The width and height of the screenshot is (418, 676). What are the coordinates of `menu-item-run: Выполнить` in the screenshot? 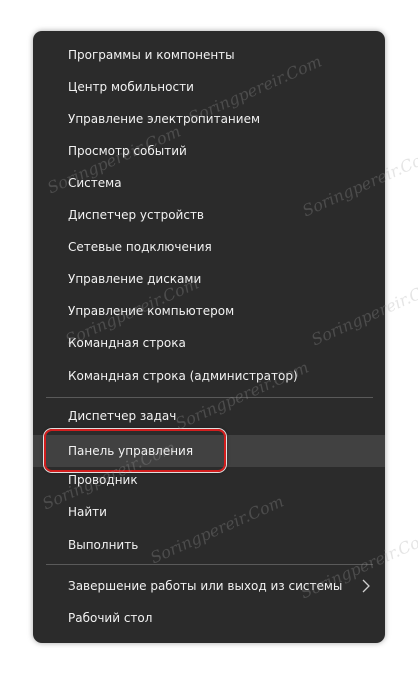 It's located at (209, 545).